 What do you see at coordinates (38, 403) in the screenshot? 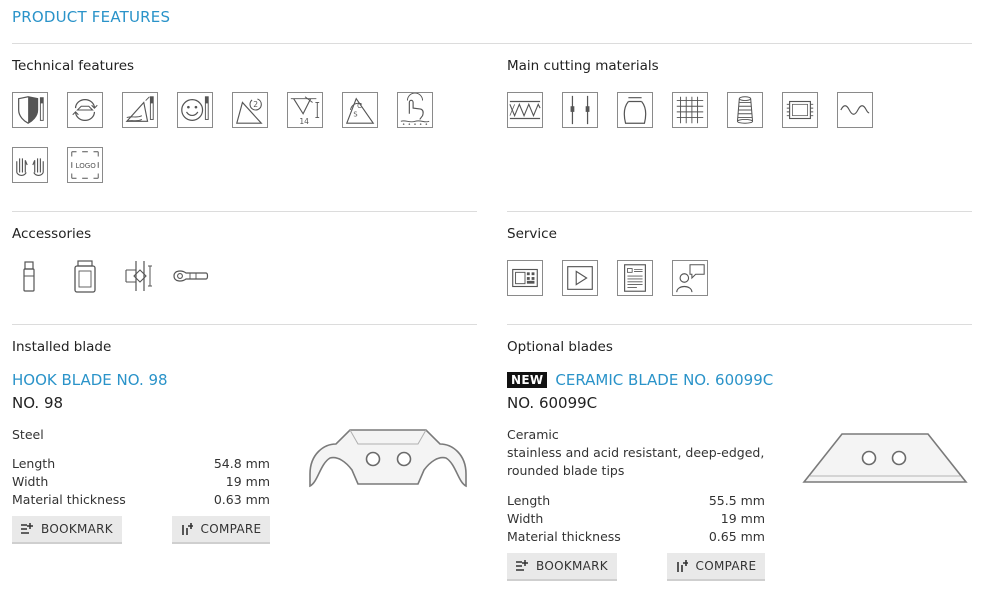
I see `installed-blade-number: NO. 98` at bounding box center [38, 403].